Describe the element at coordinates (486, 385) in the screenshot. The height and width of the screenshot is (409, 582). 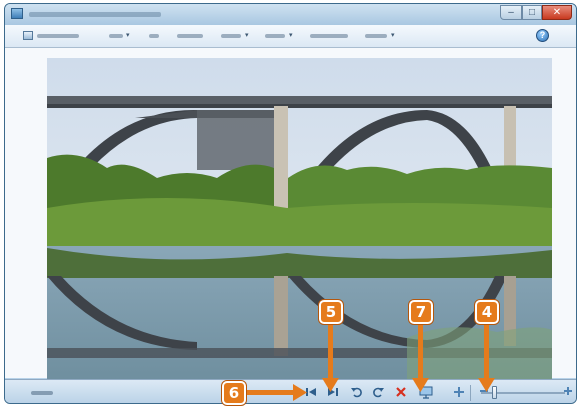
I see `arrow-4-head` at that location.